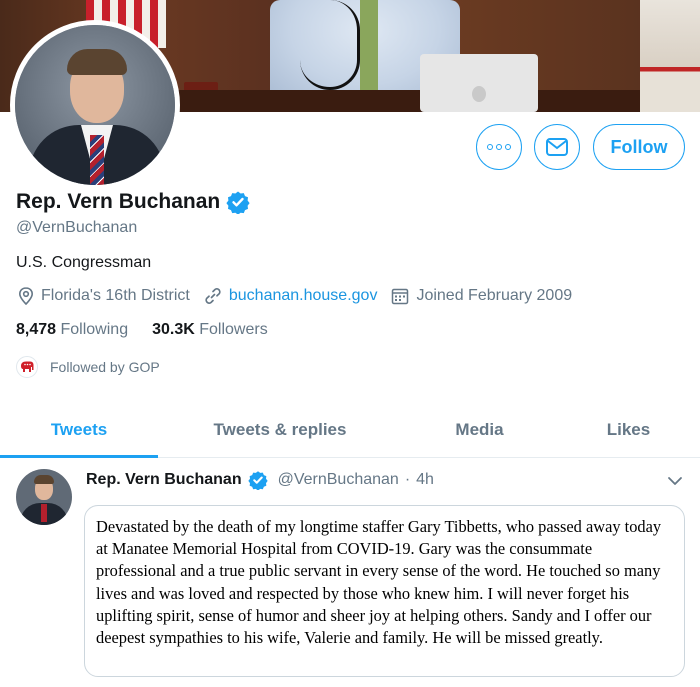  I want to click on followers-stat: 30.3K Followers, so click(210, 330).